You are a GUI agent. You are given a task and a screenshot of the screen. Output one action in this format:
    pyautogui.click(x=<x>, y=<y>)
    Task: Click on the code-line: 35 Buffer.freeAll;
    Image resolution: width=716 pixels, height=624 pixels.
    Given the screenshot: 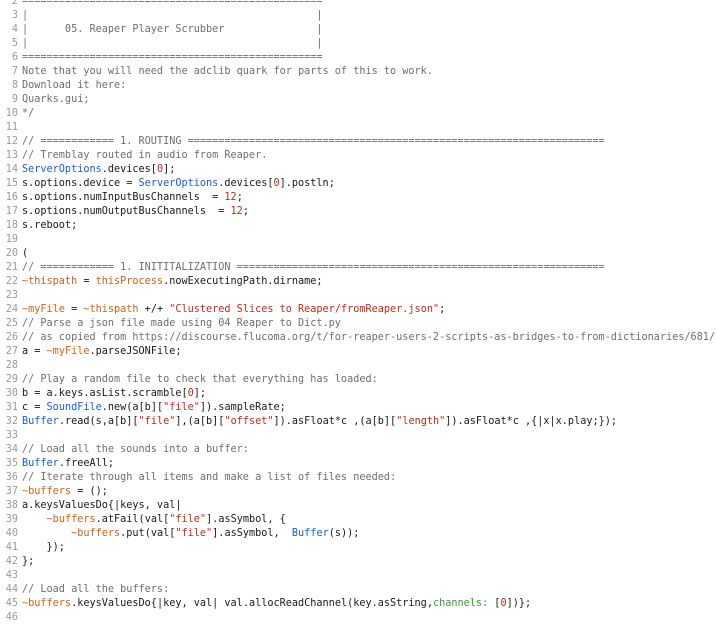 What is the action you would take?
    pyautogui.click(x=358, y=464)
    